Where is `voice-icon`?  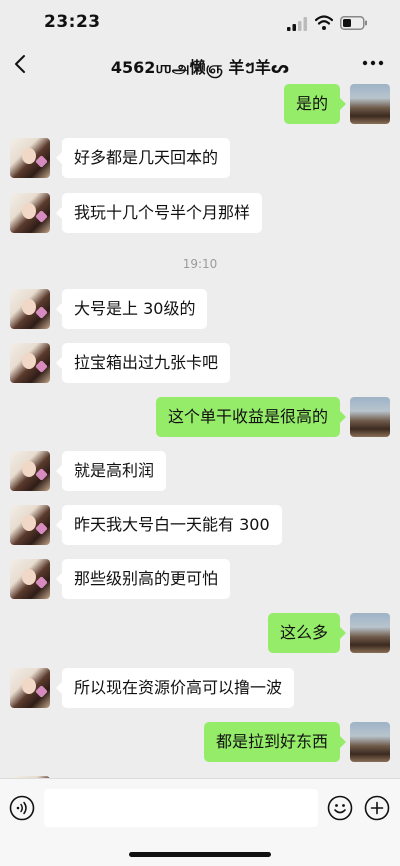 voice-icon is located at coordinates (22, 808).